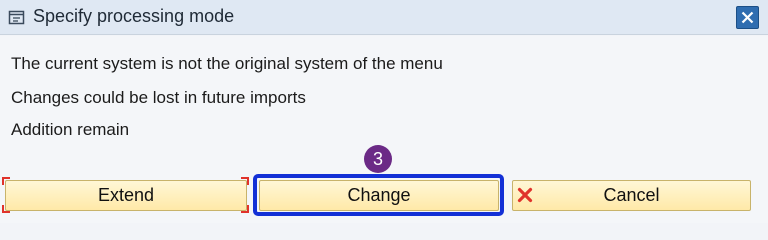 This screenshot has width=768, height=240. Describe the element at coordinates (17, 17) in the screenshot. I see `edit-window-icon` at that location.